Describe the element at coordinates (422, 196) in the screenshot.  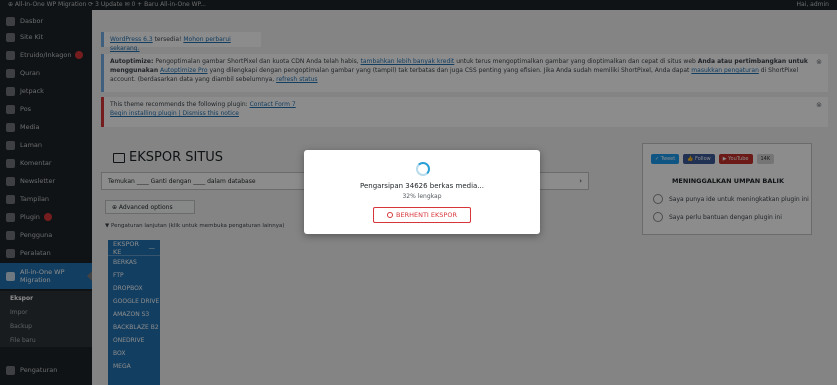
I see `progress-percent: 32% lengkap` at that location.